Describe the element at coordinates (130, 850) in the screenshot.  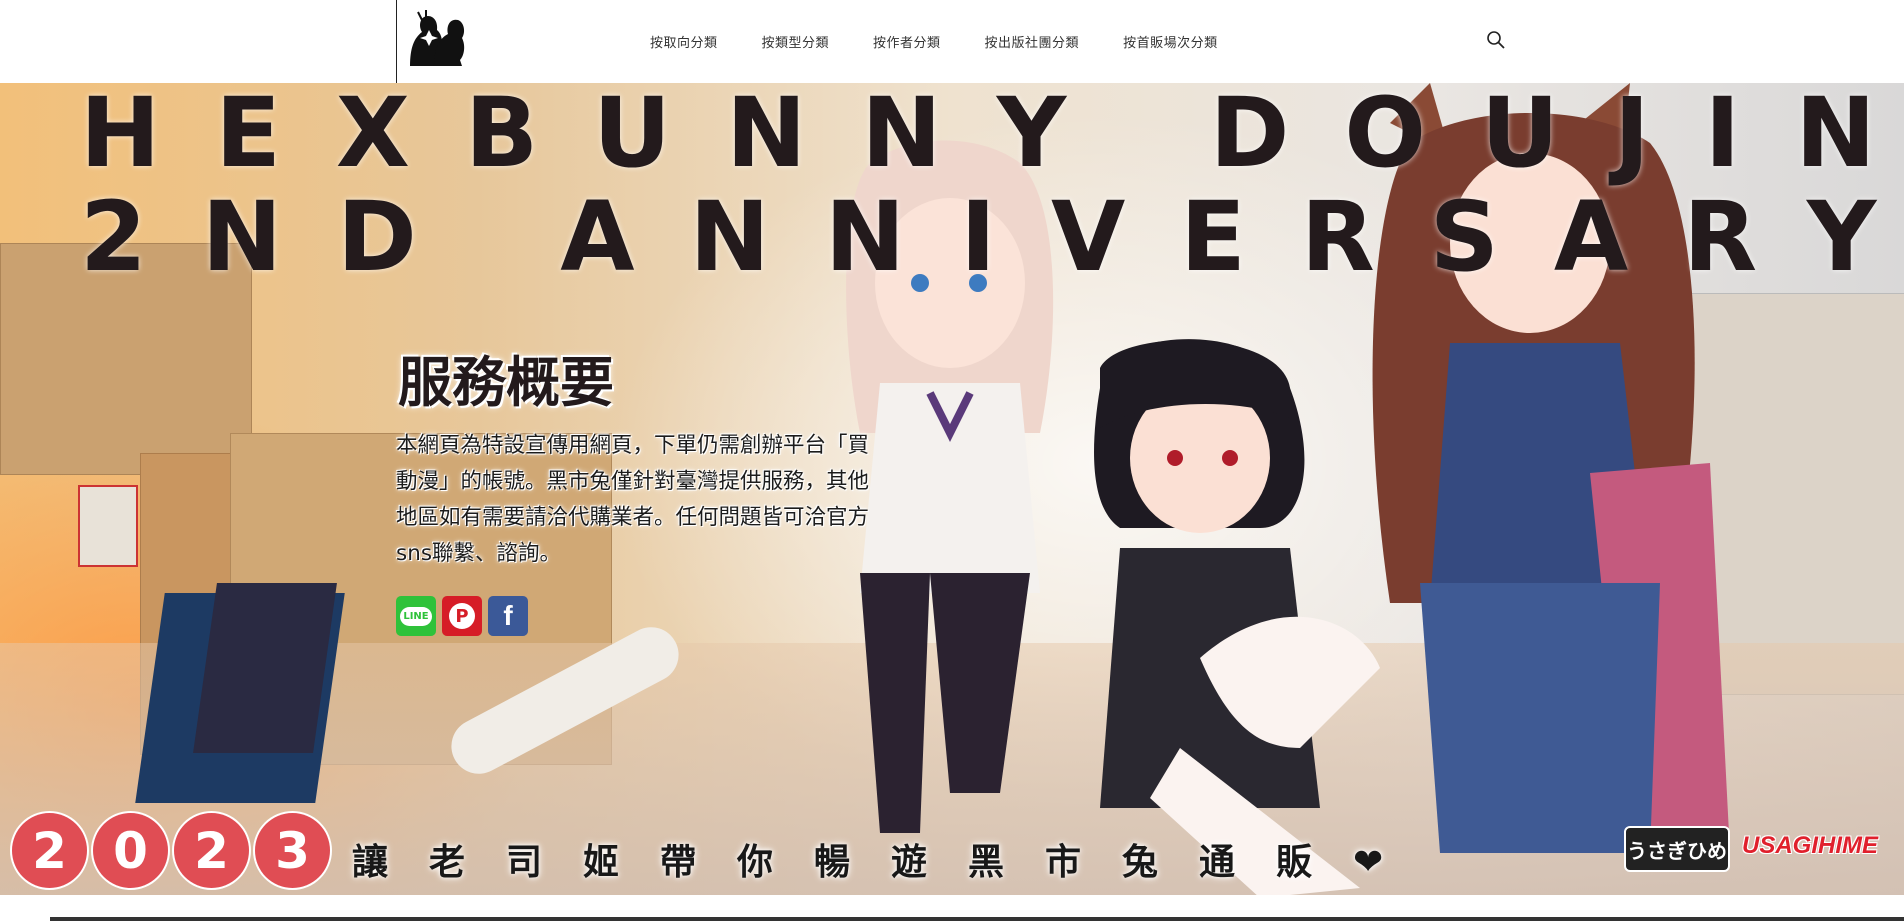
I see `year-digit: 0` at that location.